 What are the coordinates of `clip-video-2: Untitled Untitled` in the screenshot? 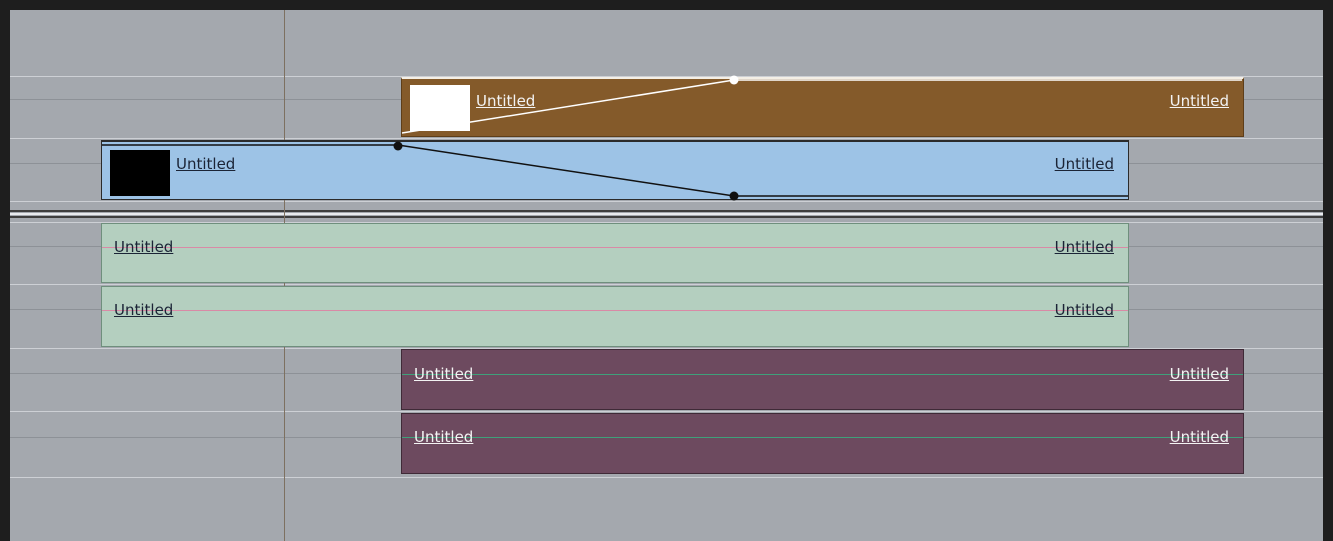 It's located at (822, 107).